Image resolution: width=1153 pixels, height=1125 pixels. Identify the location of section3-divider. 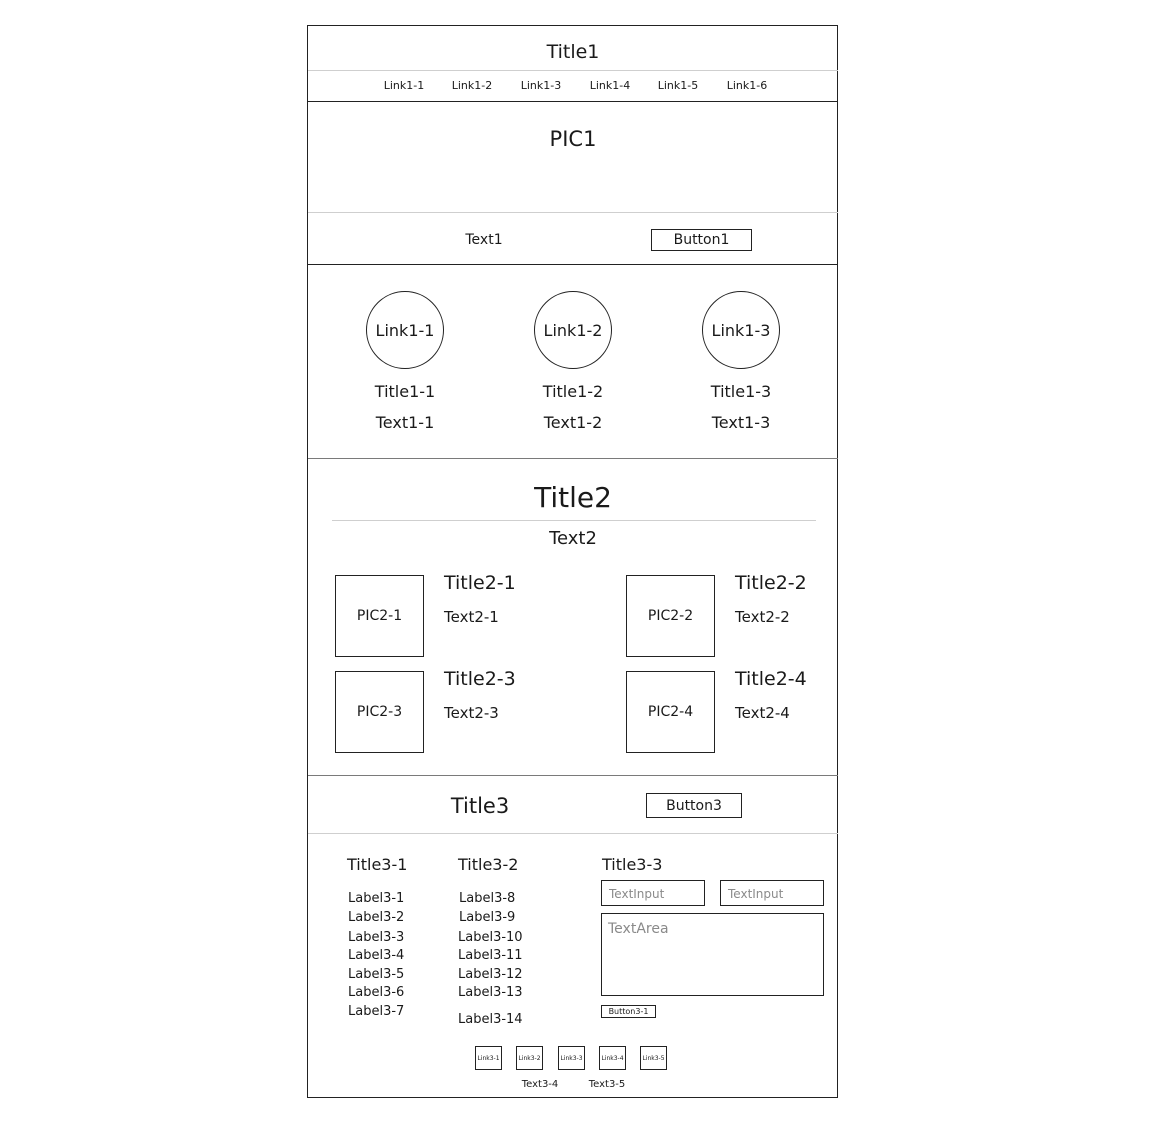
(573, 833).